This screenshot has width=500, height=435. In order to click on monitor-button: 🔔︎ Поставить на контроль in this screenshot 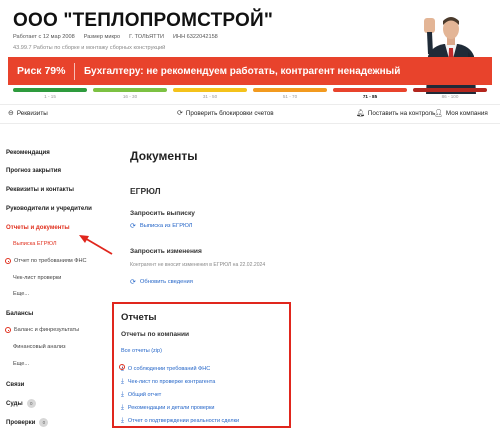, I will do `click(396, 113)`.